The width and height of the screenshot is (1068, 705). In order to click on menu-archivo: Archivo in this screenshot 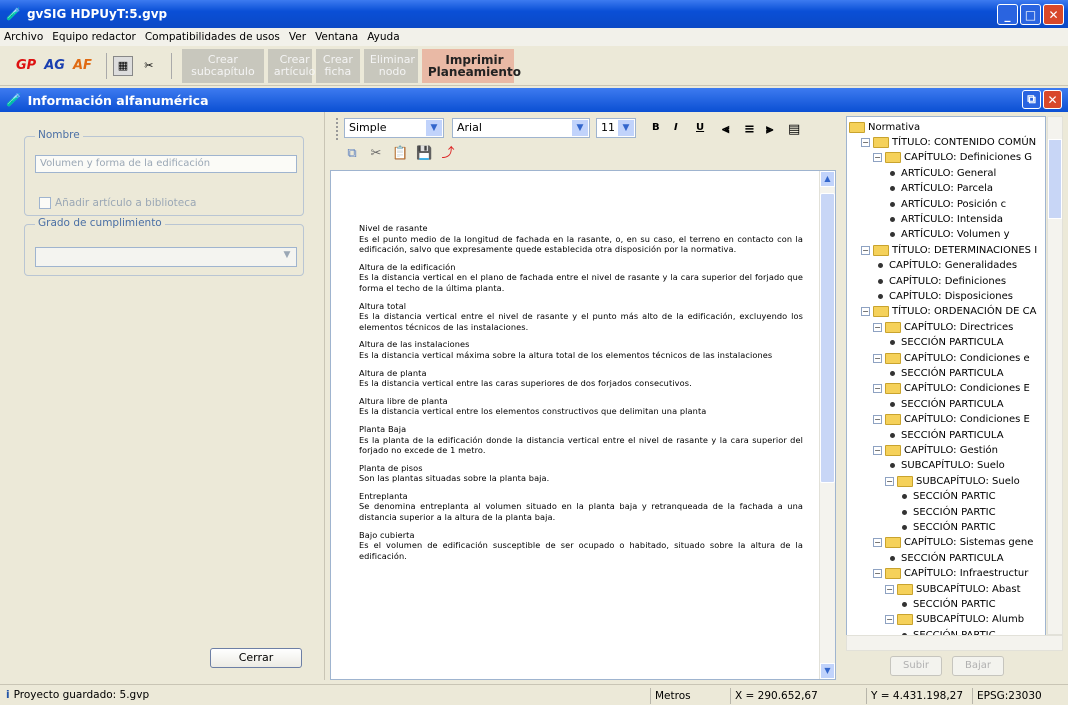, I will do `click(23, 37)`.